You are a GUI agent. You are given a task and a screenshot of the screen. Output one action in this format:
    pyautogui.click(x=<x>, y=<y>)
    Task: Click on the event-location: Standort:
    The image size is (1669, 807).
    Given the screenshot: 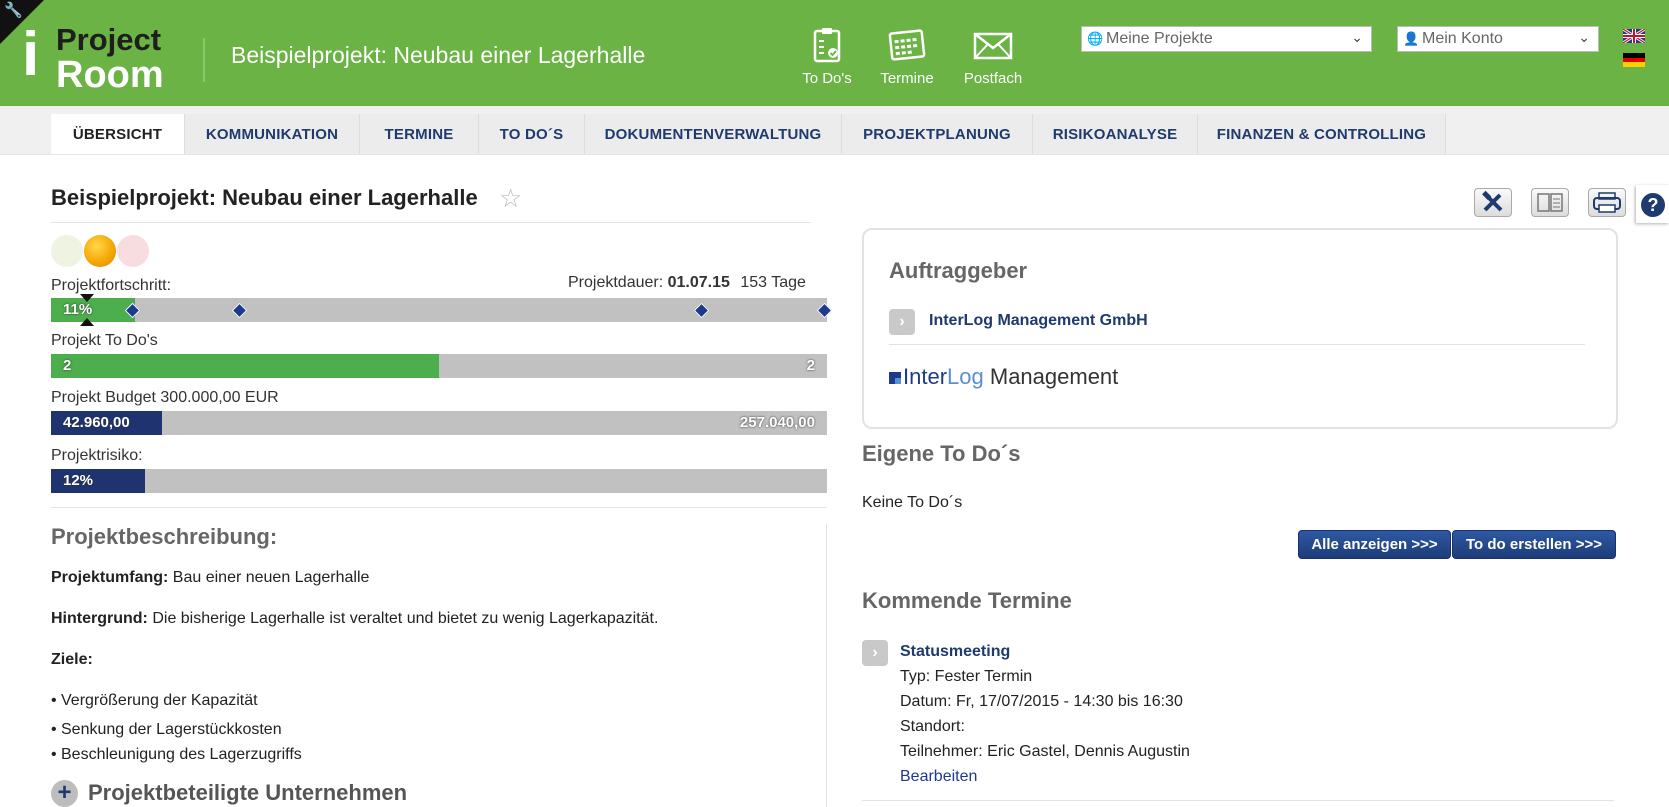 What is the action you would take?
    pyautogui.click(x=932, y=726)
    